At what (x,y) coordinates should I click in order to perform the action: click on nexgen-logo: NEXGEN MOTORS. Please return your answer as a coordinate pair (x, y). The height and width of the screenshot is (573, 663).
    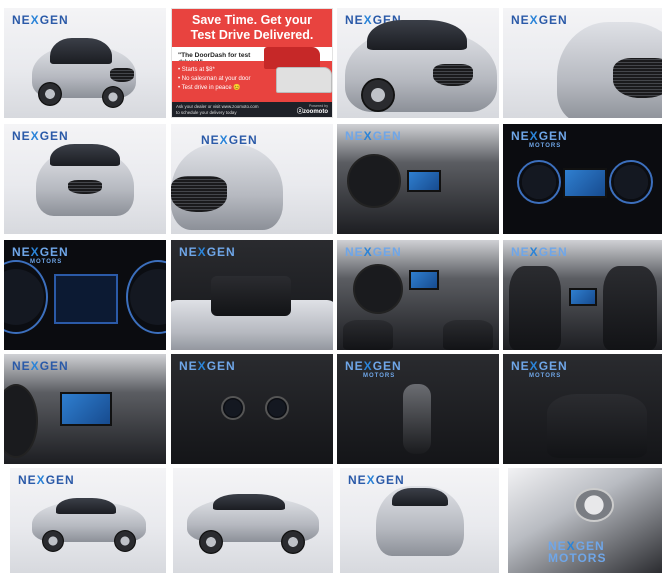
    Looking at the image, I should click on (577, 552).